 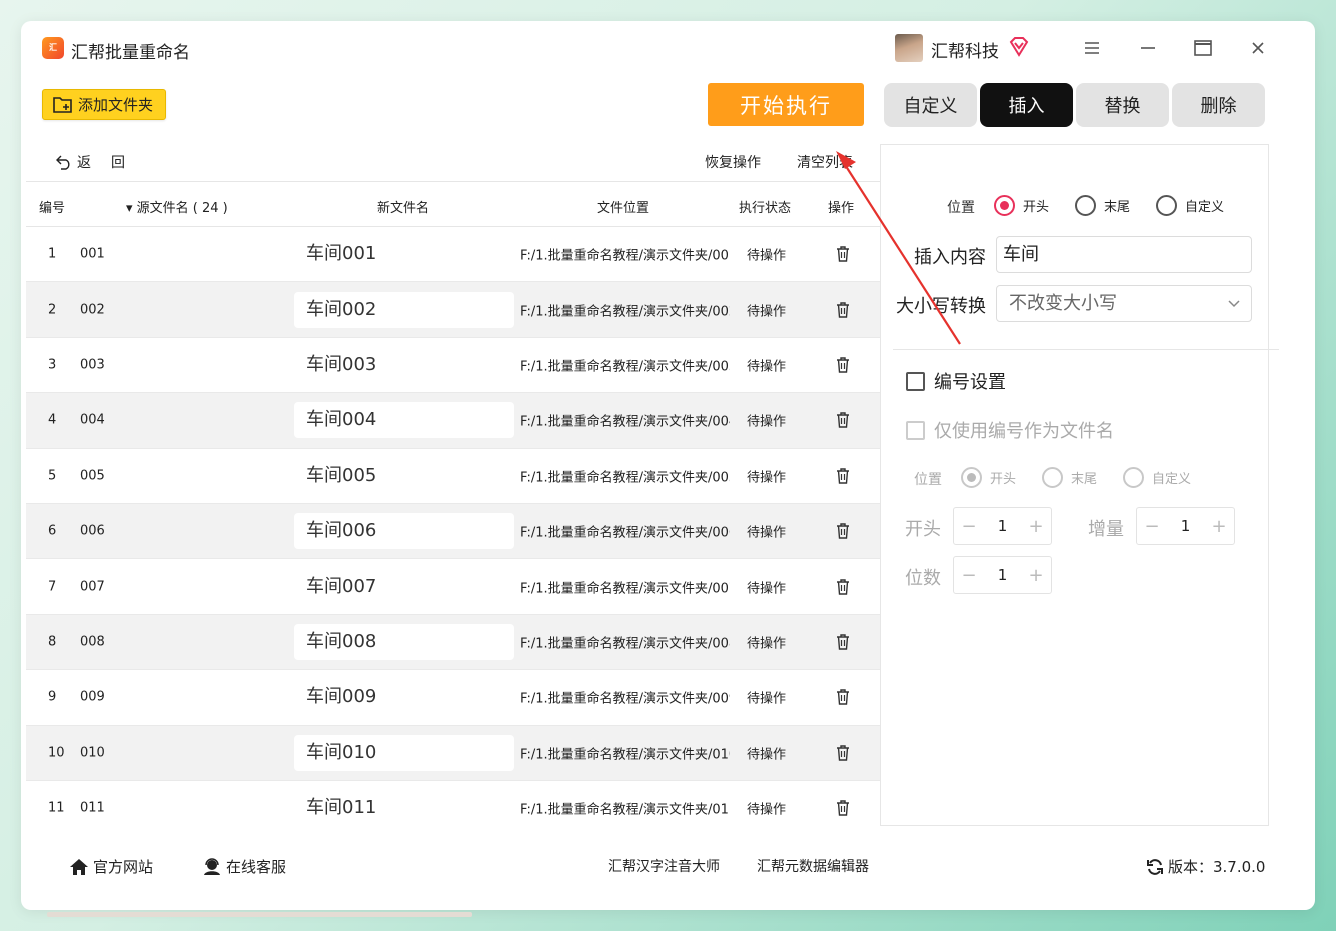 What do you see at coordinates (52, 208) in the screenshot?
I see `header-num: 编号` at bounding box center [52, 208].